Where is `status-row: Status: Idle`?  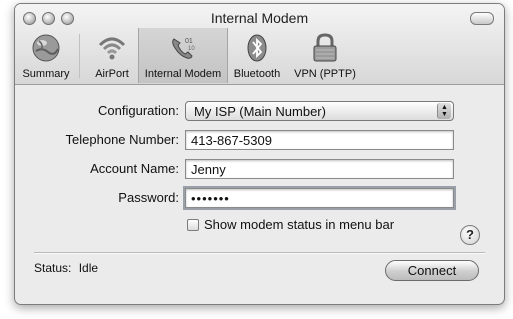 status-row: Status: Idle is located at coordinates (66, 268).